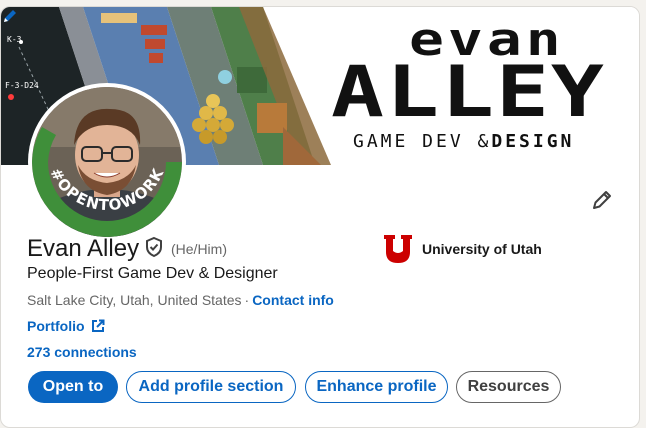  I want to click on portfolio-label: Portfolio, so click(56, 326).